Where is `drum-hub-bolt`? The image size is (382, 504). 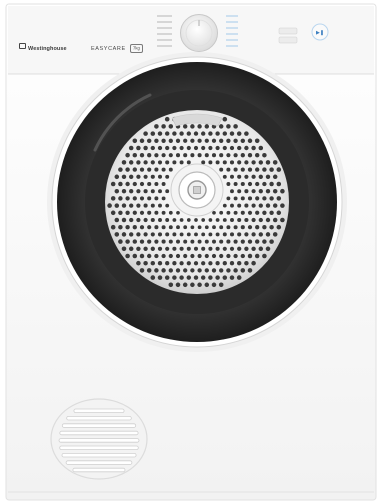
drum-hub-bolt is located at coordinates (197, 190).